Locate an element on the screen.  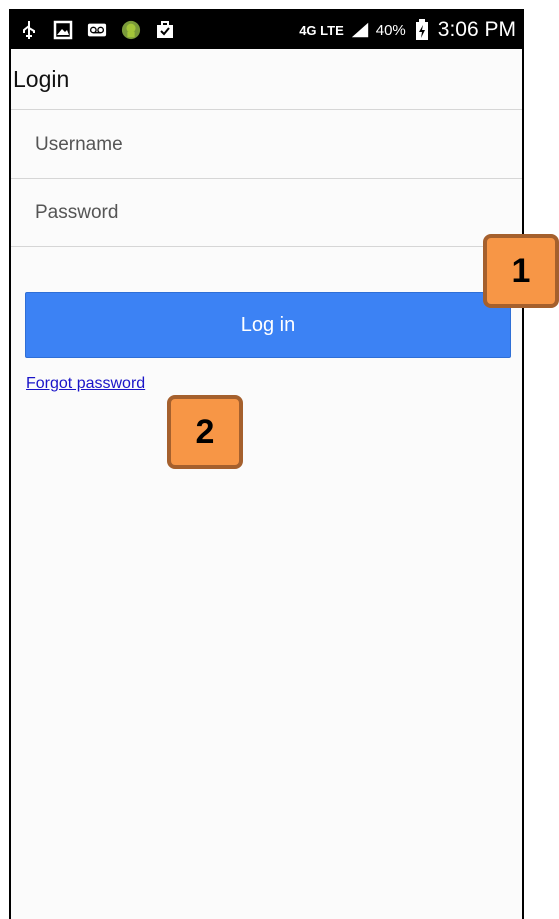
password-input is located at coordinates (278, 212).